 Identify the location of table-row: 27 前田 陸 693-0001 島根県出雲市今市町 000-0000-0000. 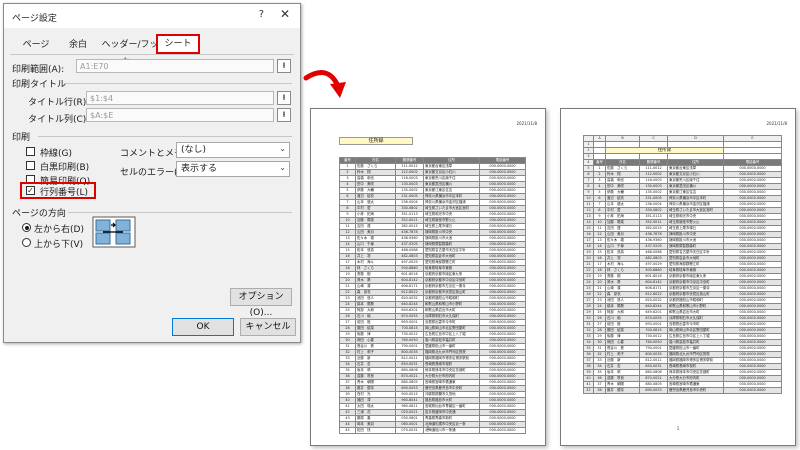
(432, 322).